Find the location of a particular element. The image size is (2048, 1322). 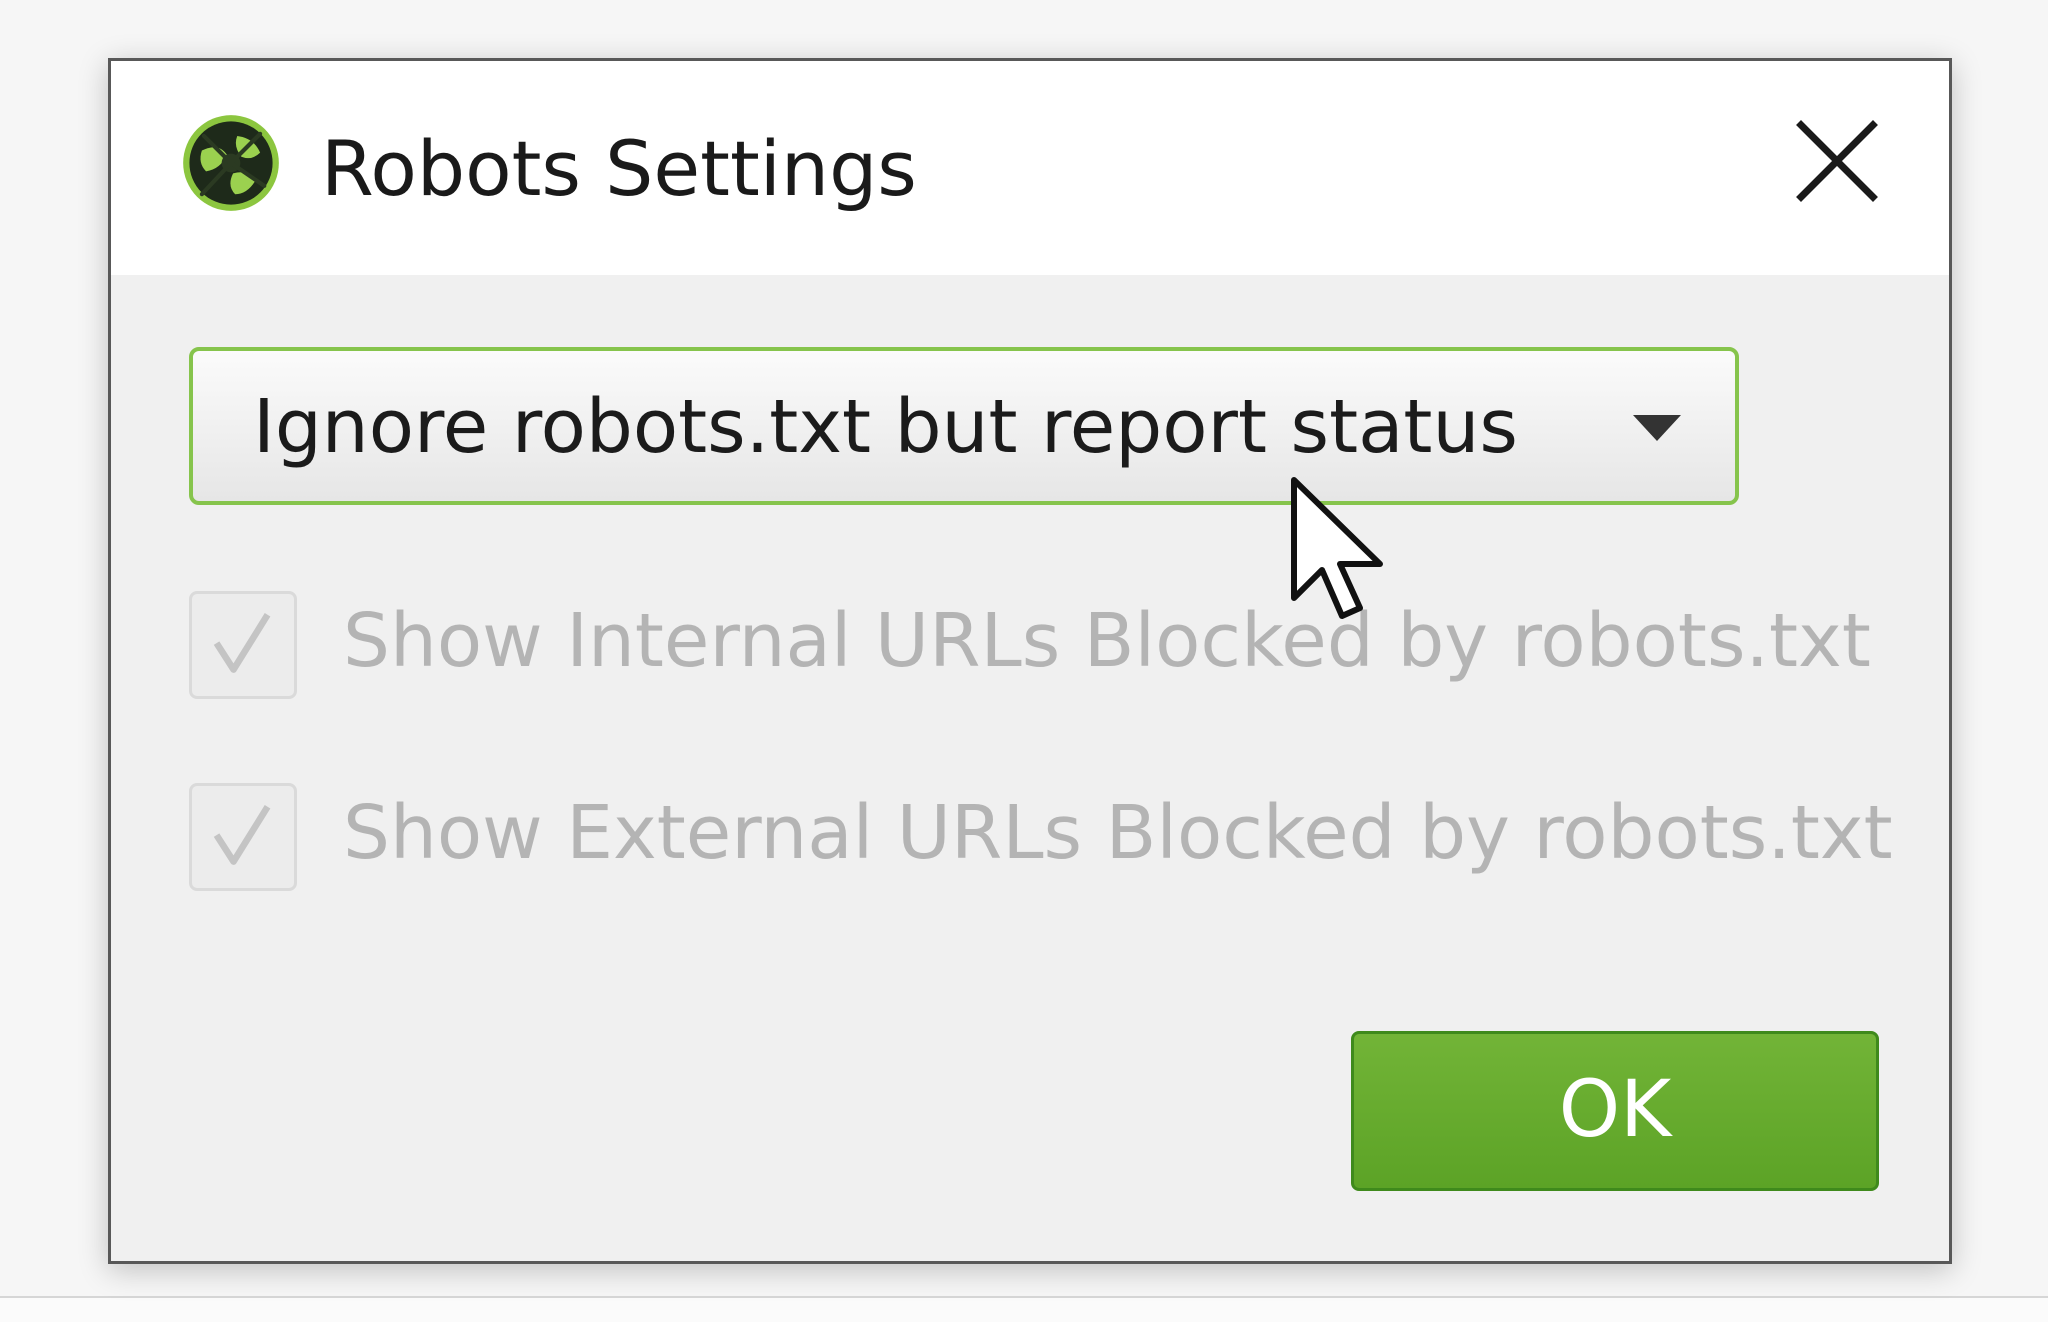

ok-button: OK is located at coordinates (1615, 1111).